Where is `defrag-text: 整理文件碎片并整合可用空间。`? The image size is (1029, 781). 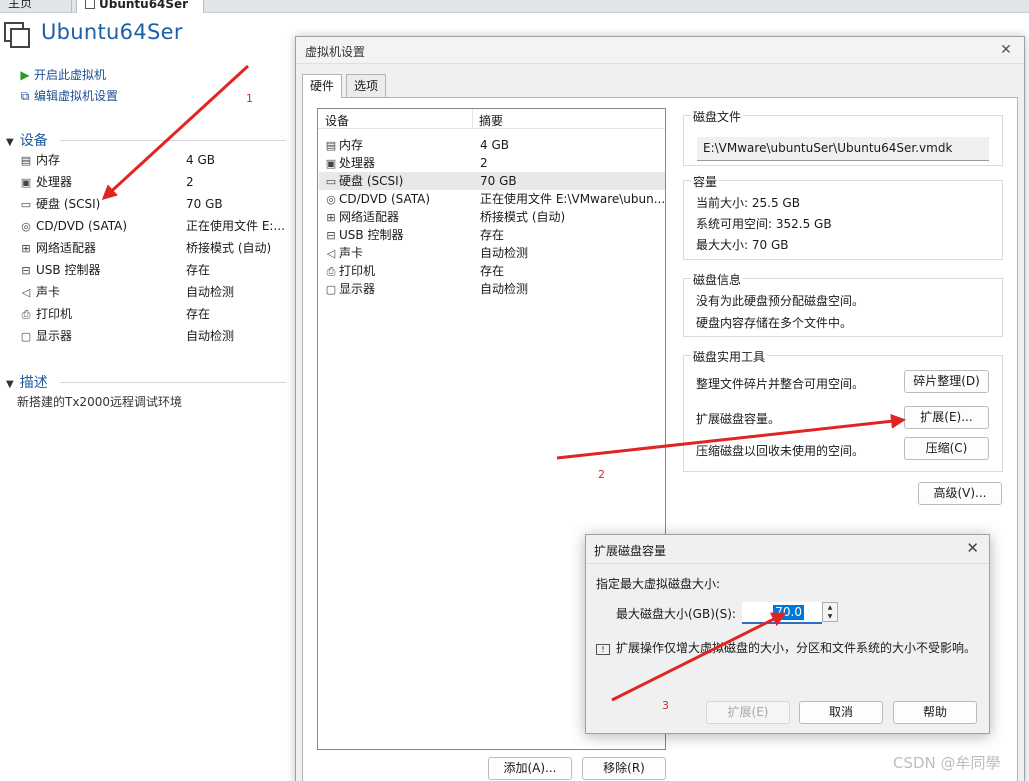 defrag-text: 整理文件碎片并整合可用空间。 is located at coordinates (780, 384).